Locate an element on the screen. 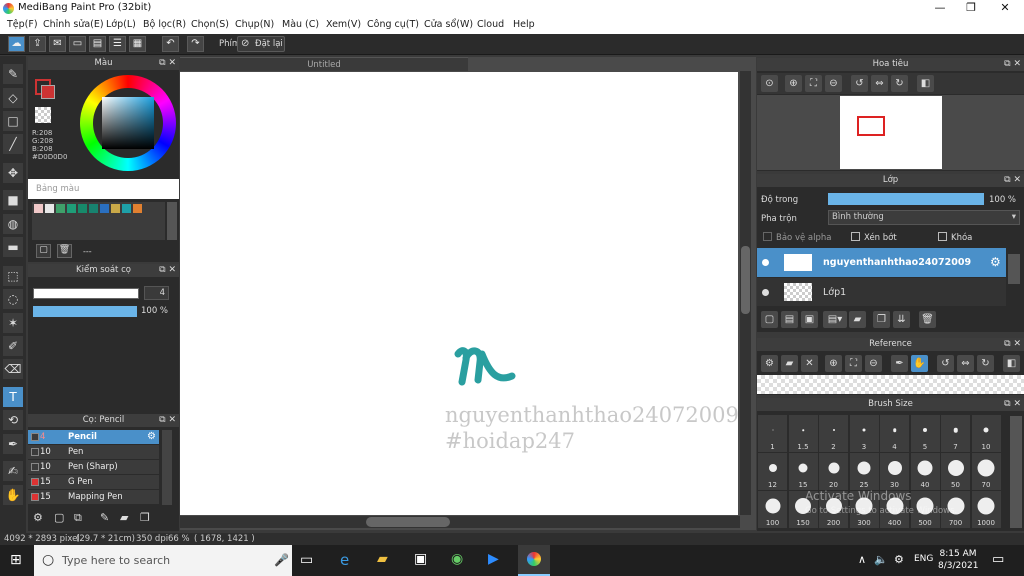  zoom-in-icon: ⊕ is located at coordinates (793, 83).